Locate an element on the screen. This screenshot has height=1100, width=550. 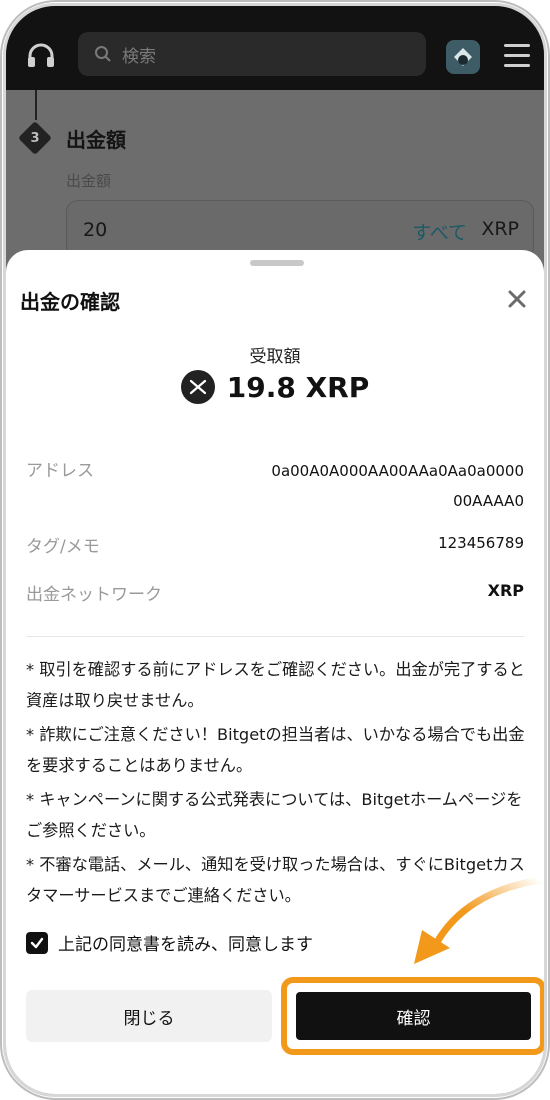
confirm-highlight: 確認 is located at coordinates (412, 1016).